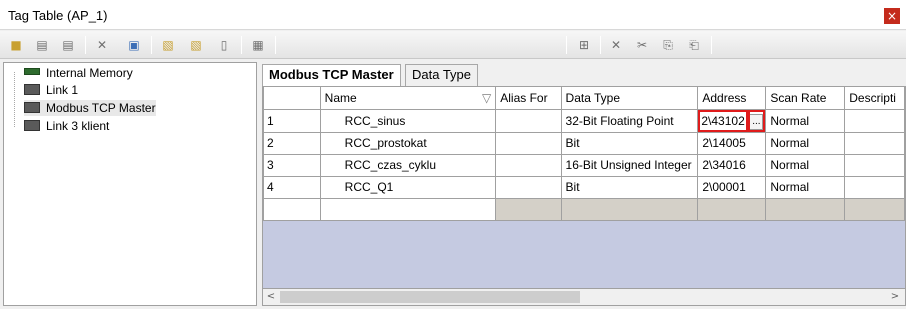 The image size is (906, 309). I want to click on device-icon: ▦, so click(258, 45).